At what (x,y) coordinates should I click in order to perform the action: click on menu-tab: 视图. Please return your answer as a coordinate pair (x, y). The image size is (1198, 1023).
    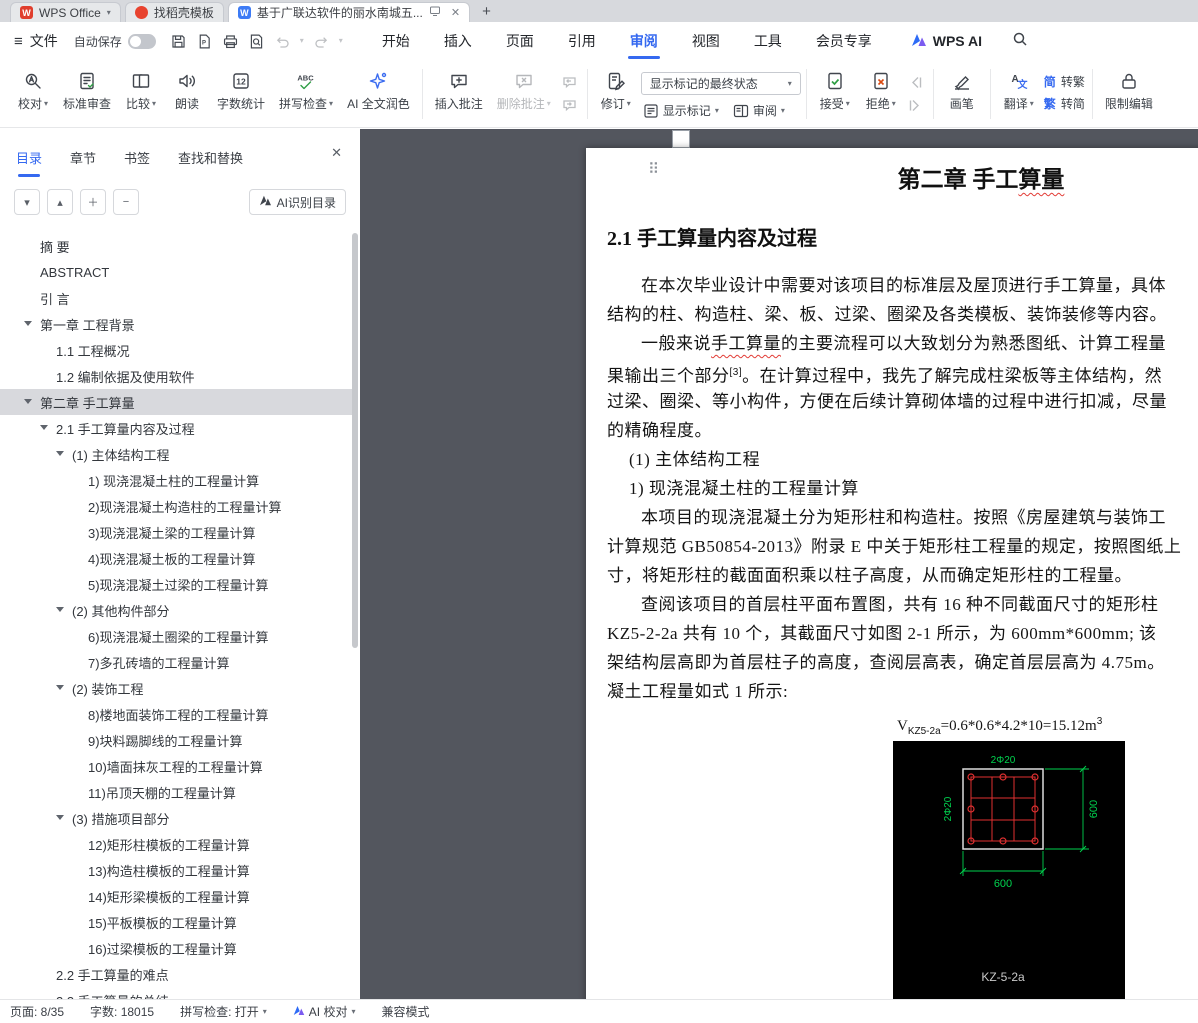
    Looking at the image, I should click on (706, 41).